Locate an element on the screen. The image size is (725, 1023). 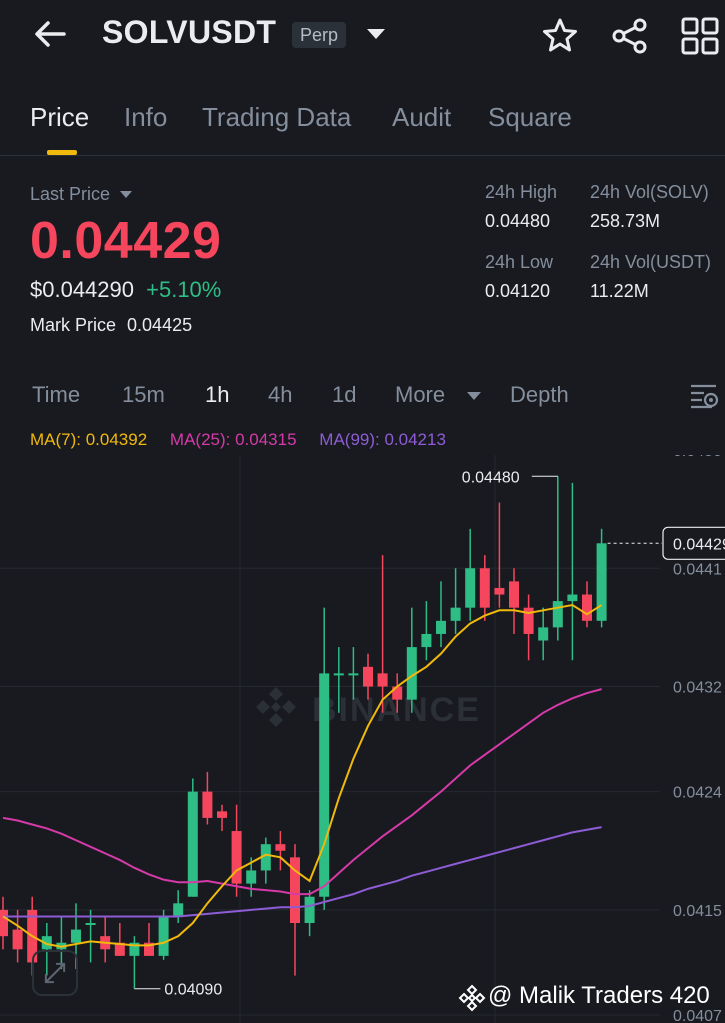
high-value: 0.04480 is located at coordinates (518, 221).